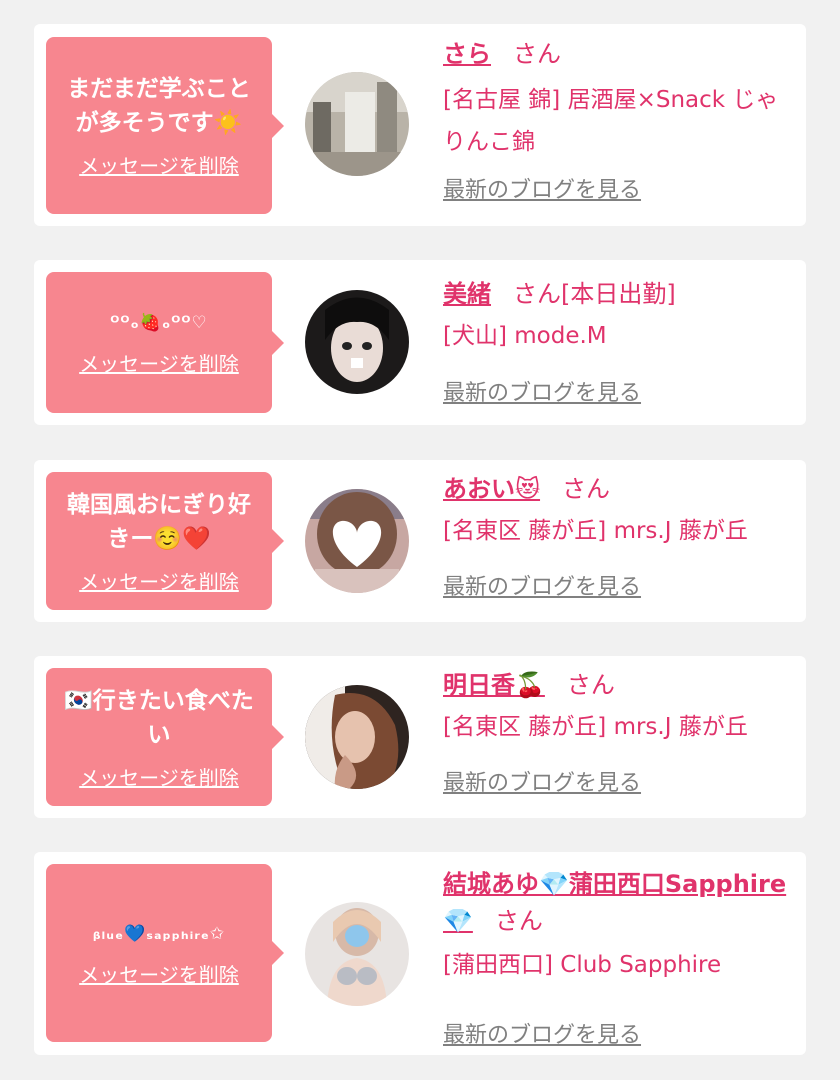 This screenshot has width=840, height=1080. What do you see at coordinates (159, 717) in the screenshot?
I see `message-text: 🇰🇷行きたい食べたい` at bounding box center [159, 717].